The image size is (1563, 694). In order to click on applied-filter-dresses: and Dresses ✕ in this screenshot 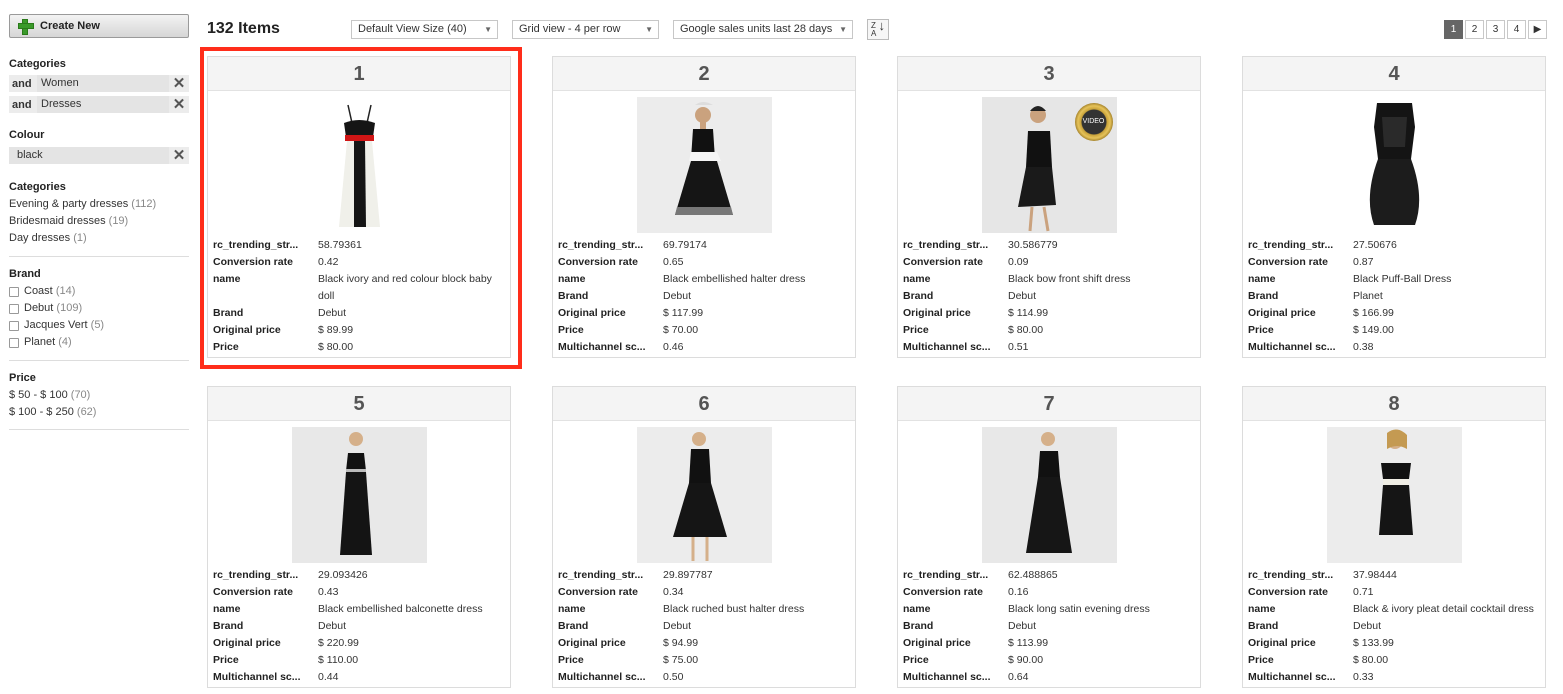, I will do `click(99, 104)`.